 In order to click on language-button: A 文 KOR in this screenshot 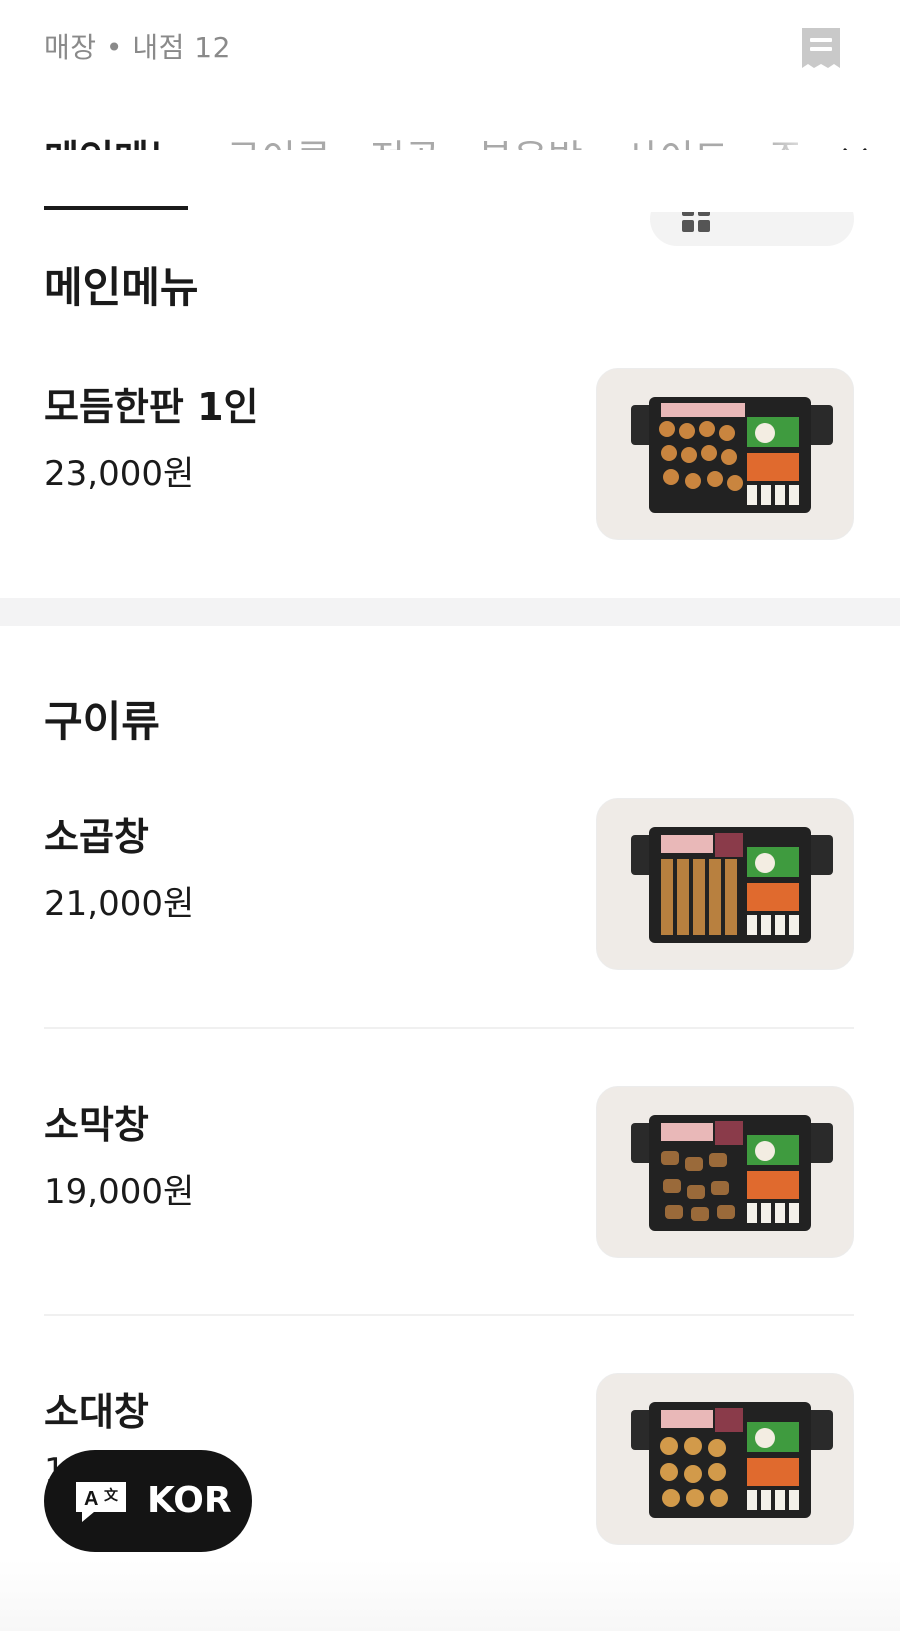, I will do `click(148, 1501)`.